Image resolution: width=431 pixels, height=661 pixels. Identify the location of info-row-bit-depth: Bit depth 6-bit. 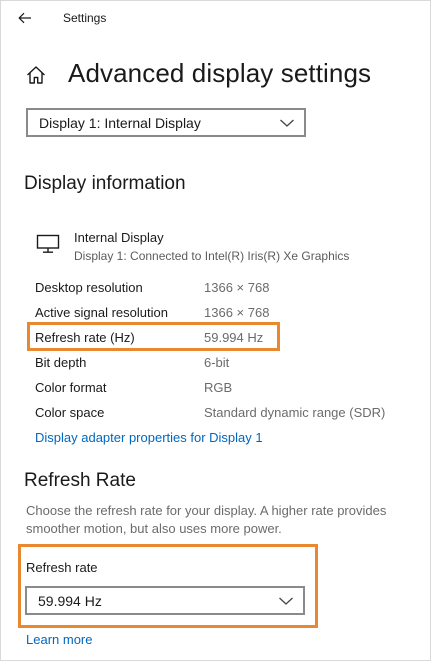
(225, 365).